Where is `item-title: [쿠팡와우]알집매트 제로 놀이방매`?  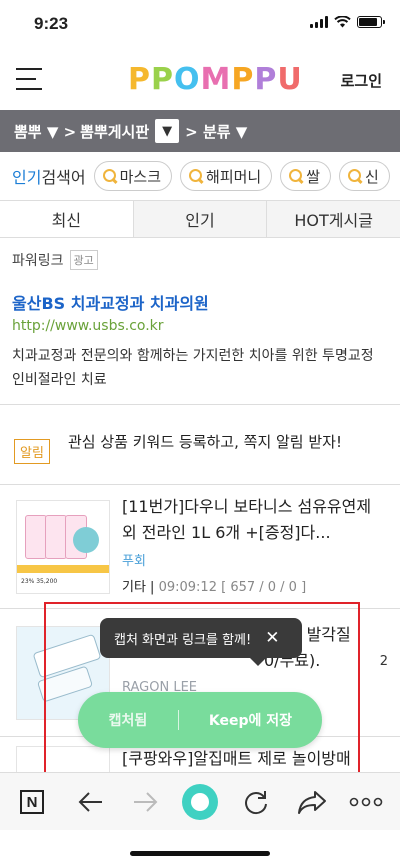 item-title: [쿠팡와우]알집매트 제로 놀이방매 is located at coordinates (255, 759).